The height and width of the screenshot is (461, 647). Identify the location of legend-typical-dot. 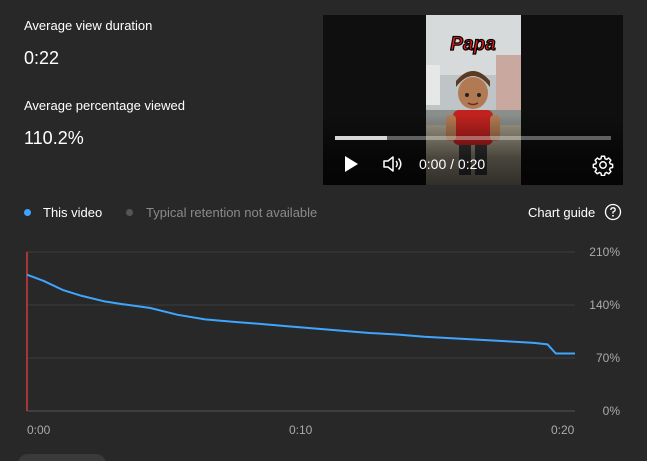
(129, 212).